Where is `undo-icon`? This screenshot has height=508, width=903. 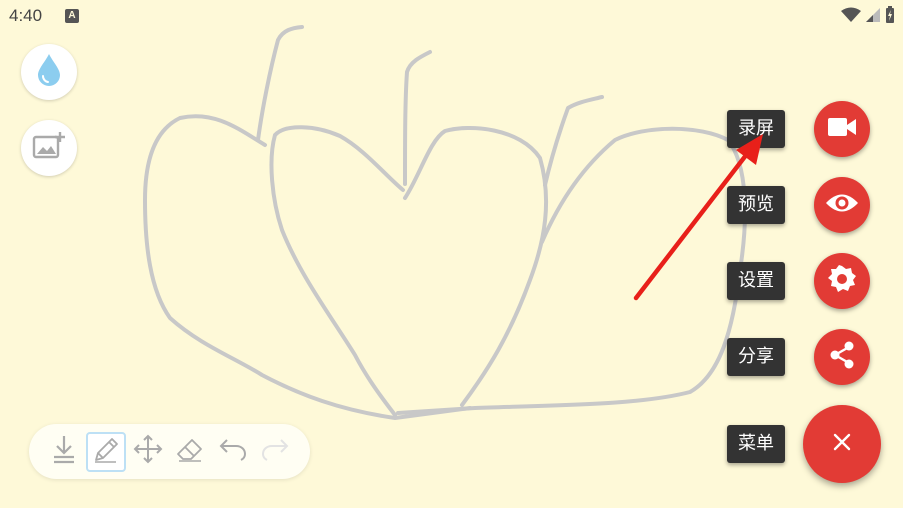 undo-icon is located at coordinates (233, 451).